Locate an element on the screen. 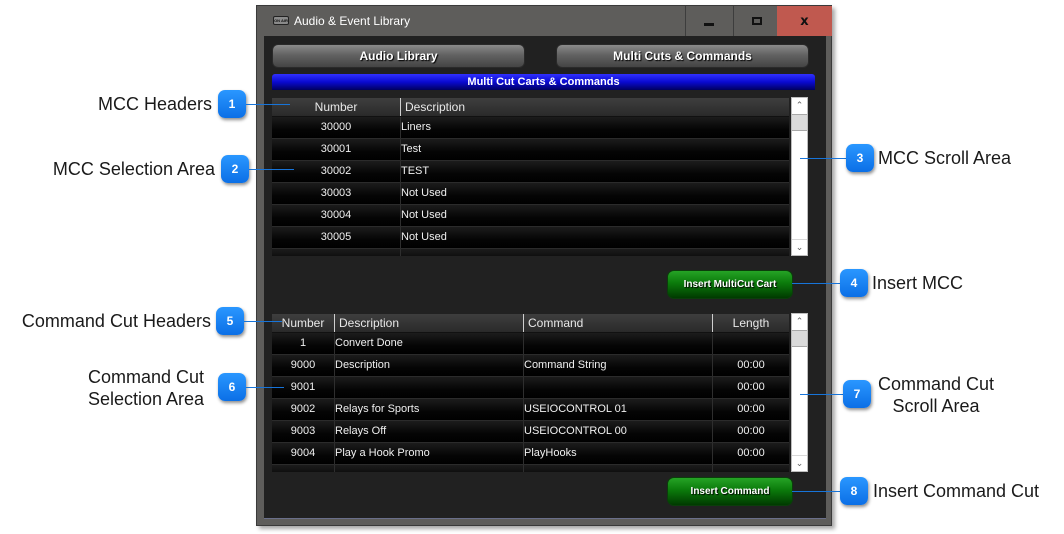 The width and height of the screenshot is (1064, 534). minimize-button is located at coordinates (708, 21).